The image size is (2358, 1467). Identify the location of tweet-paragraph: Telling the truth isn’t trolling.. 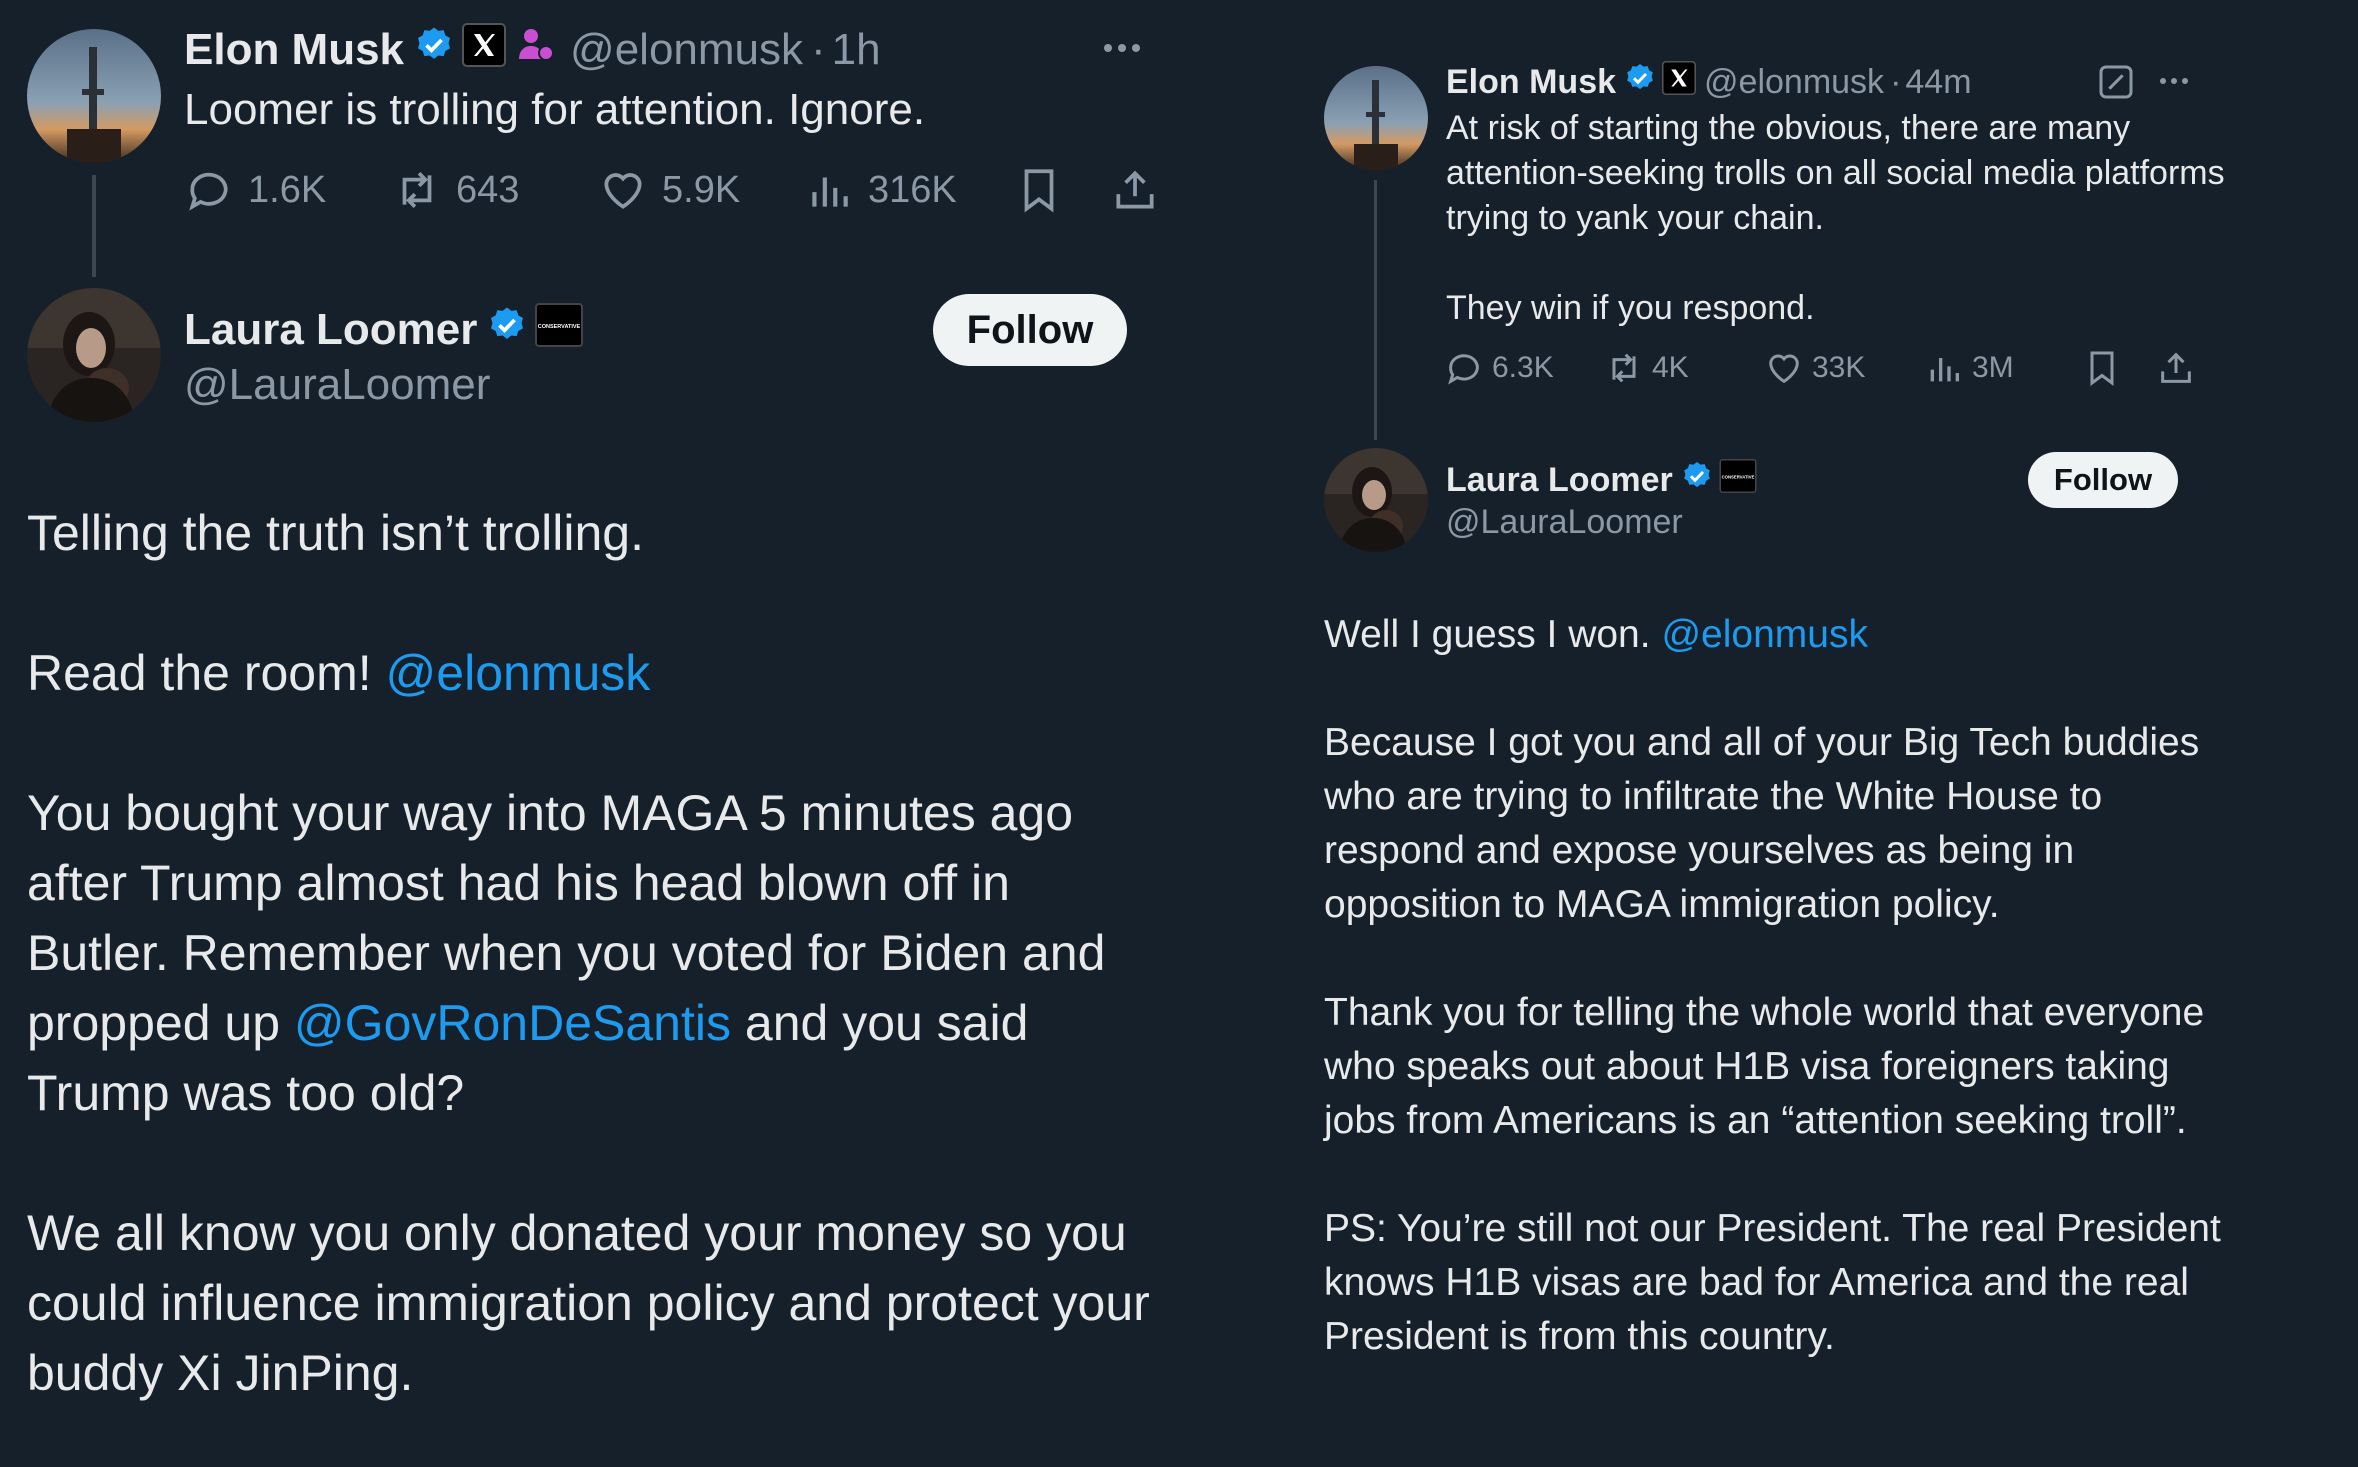
(335, 533).